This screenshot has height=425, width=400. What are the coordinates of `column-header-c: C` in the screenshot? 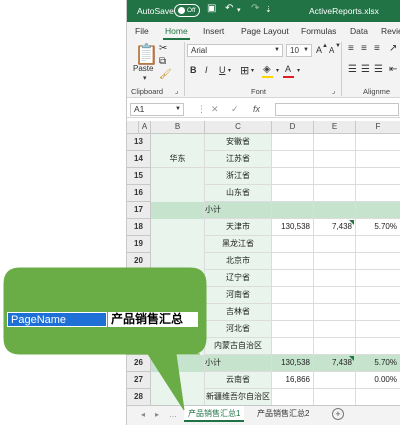 It's located at (238, 127).